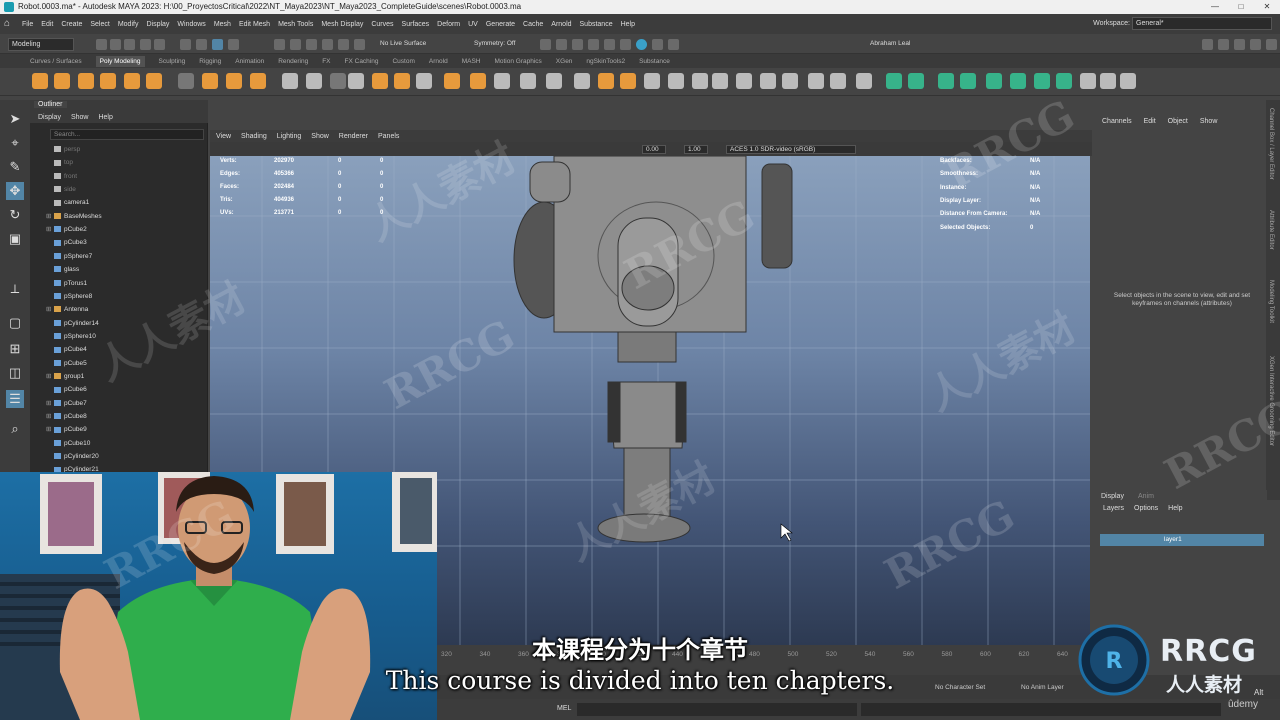 The height and width of the screenshot is (720, 1280). What do you see at coordinates (1209, 121) in the screenshot?
I see `channel-box-menu-show: Show` at bounding box center [1209, 121].